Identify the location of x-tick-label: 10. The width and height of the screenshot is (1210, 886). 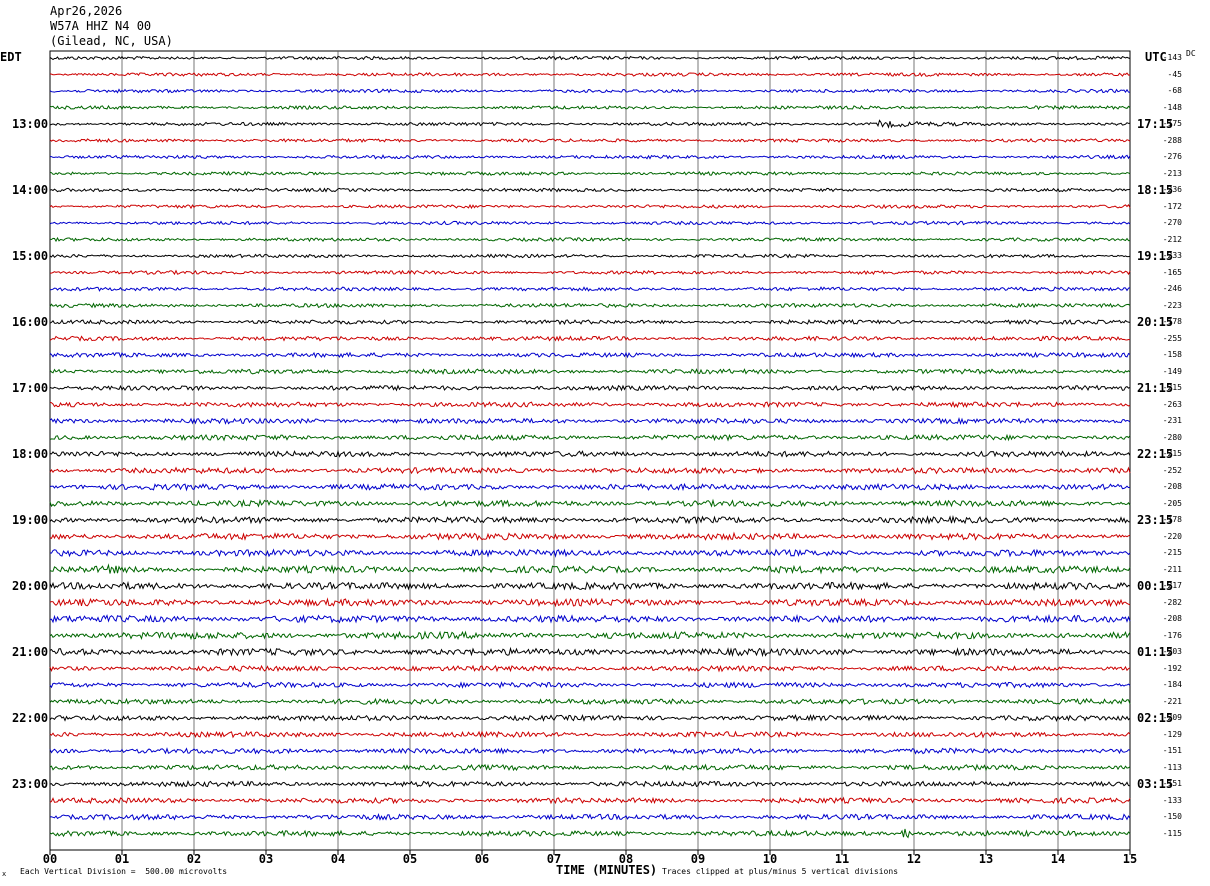
(770, 859).